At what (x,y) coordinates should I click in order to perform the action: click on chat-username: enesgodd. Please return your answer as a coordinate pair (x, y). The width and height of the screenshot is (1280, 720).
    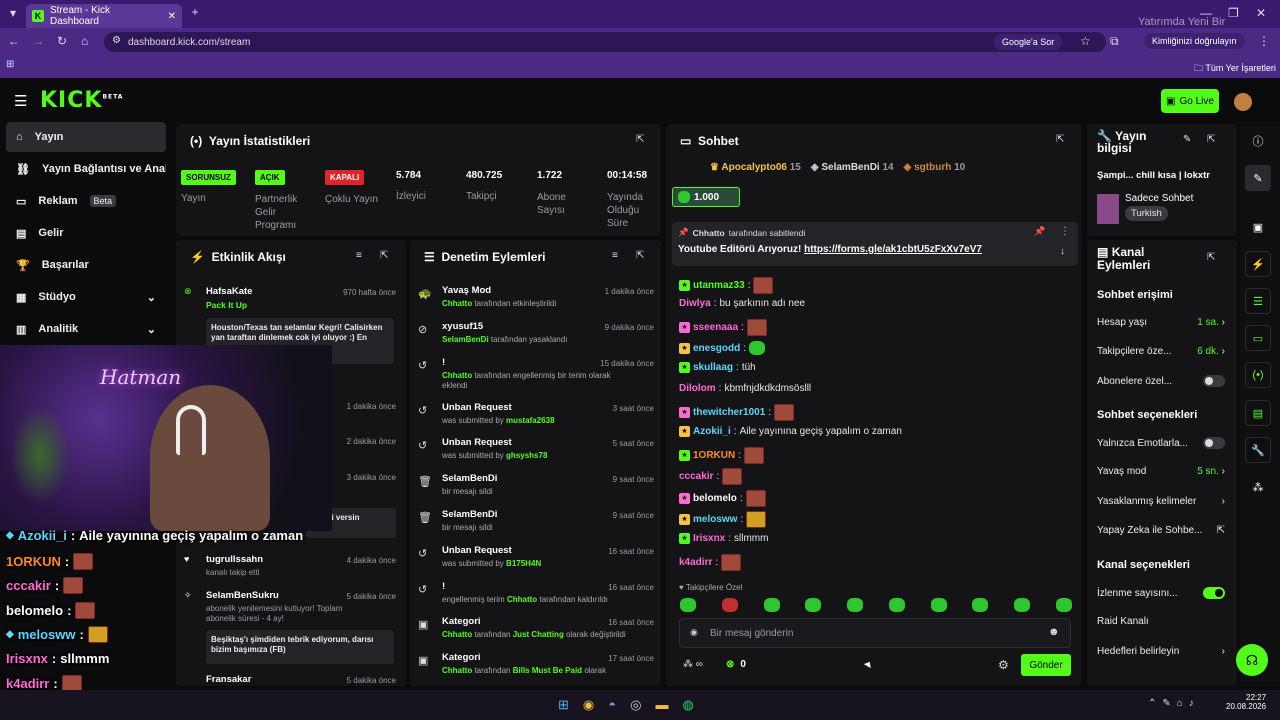
    Looking at the image, I should click on (716, 348).